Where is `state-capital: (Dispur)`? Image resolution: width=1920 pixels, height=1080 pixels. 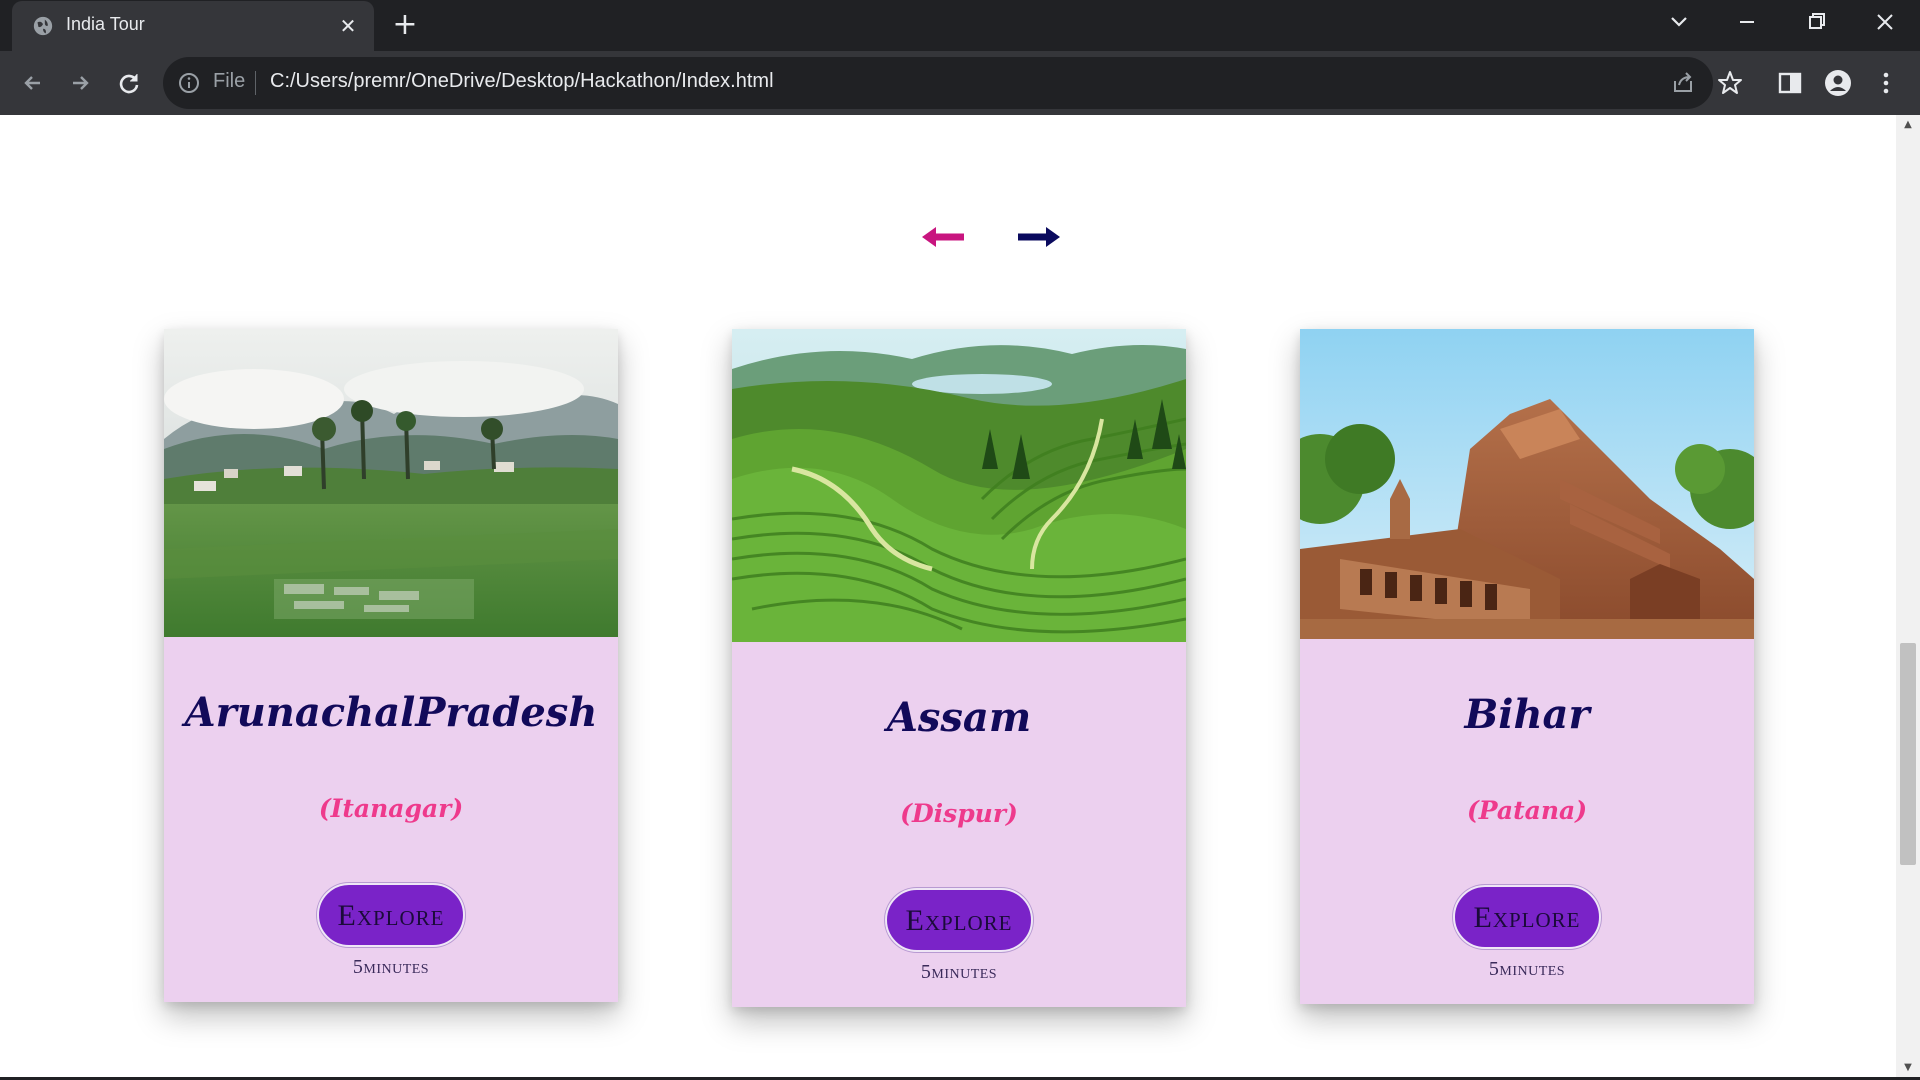 state-capital: (Dispur) is located at coordinates (959, 813).